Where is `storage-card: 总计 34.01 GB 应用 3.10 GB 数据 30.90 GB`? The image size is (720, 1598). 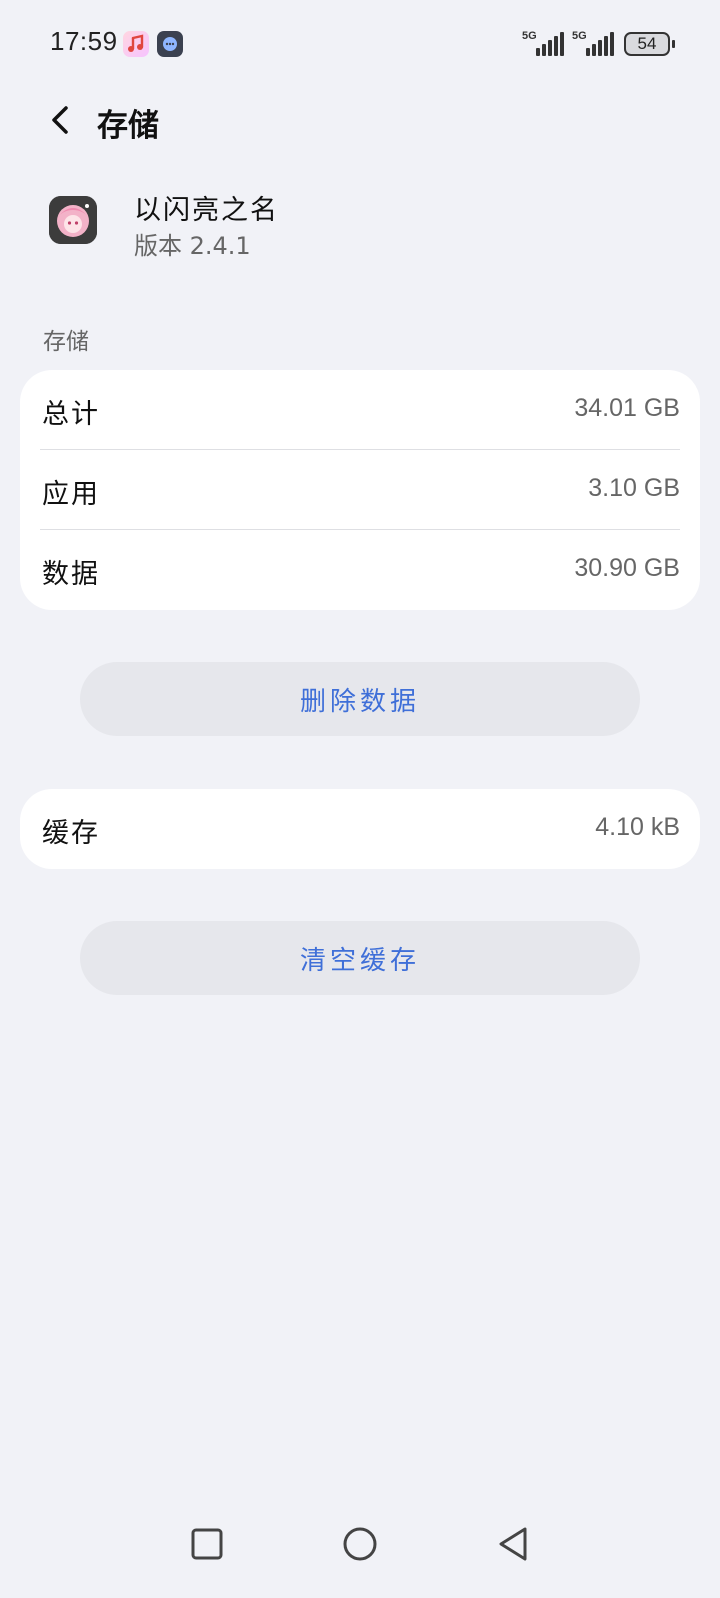 storage-card: 总计 34.01 GB 应用 3.10 GB 数据 30.90 GB is located at coordinates (360, 490).